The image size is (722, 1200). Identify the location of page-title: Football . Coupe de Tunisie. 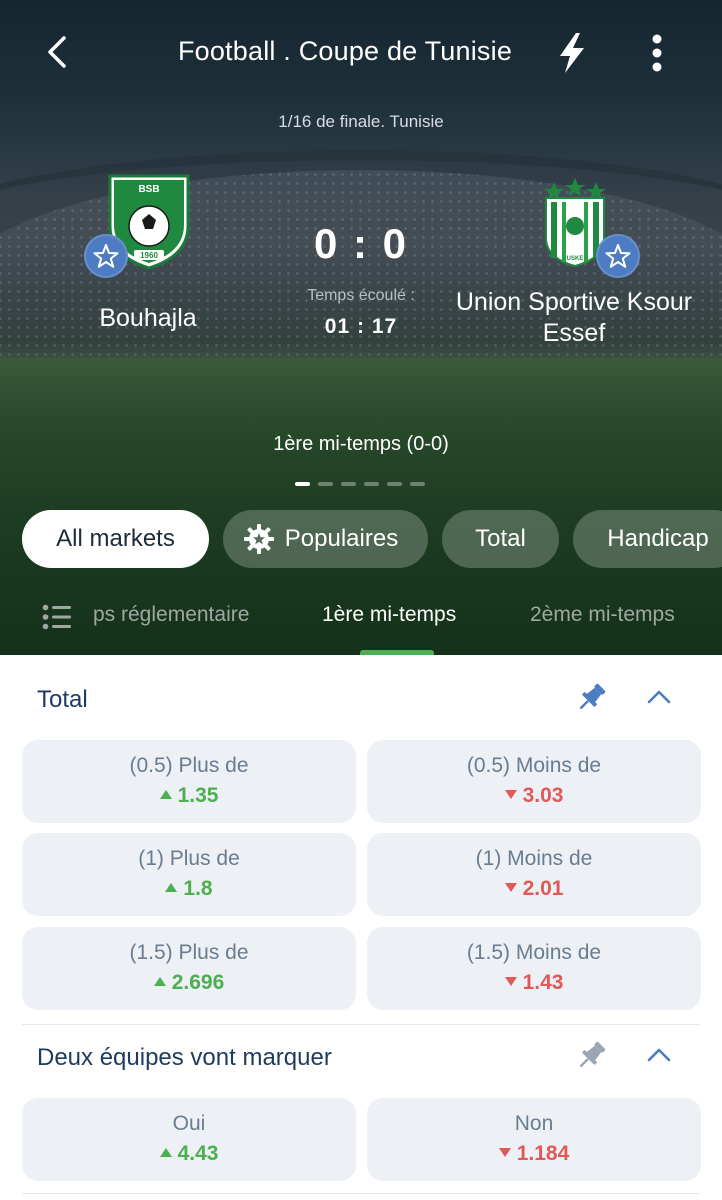
(345, 51).